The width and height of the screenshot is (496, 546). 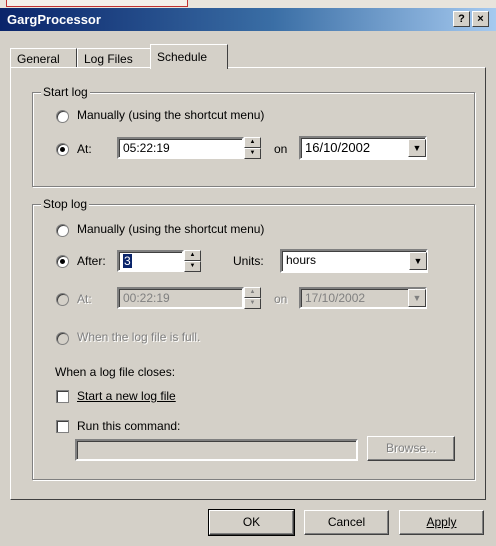 What do you see at coordinates (114, 58) in the screenshot?
I see `tab-log-files: Log Files` at bounding box center [114, 58].